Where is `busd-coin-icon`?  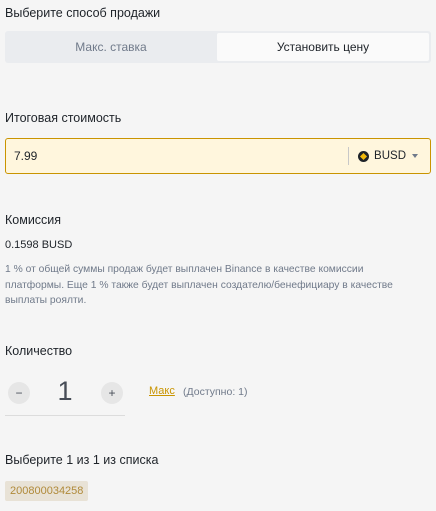
busd-coin-icon is located at coordinates (364, 156).